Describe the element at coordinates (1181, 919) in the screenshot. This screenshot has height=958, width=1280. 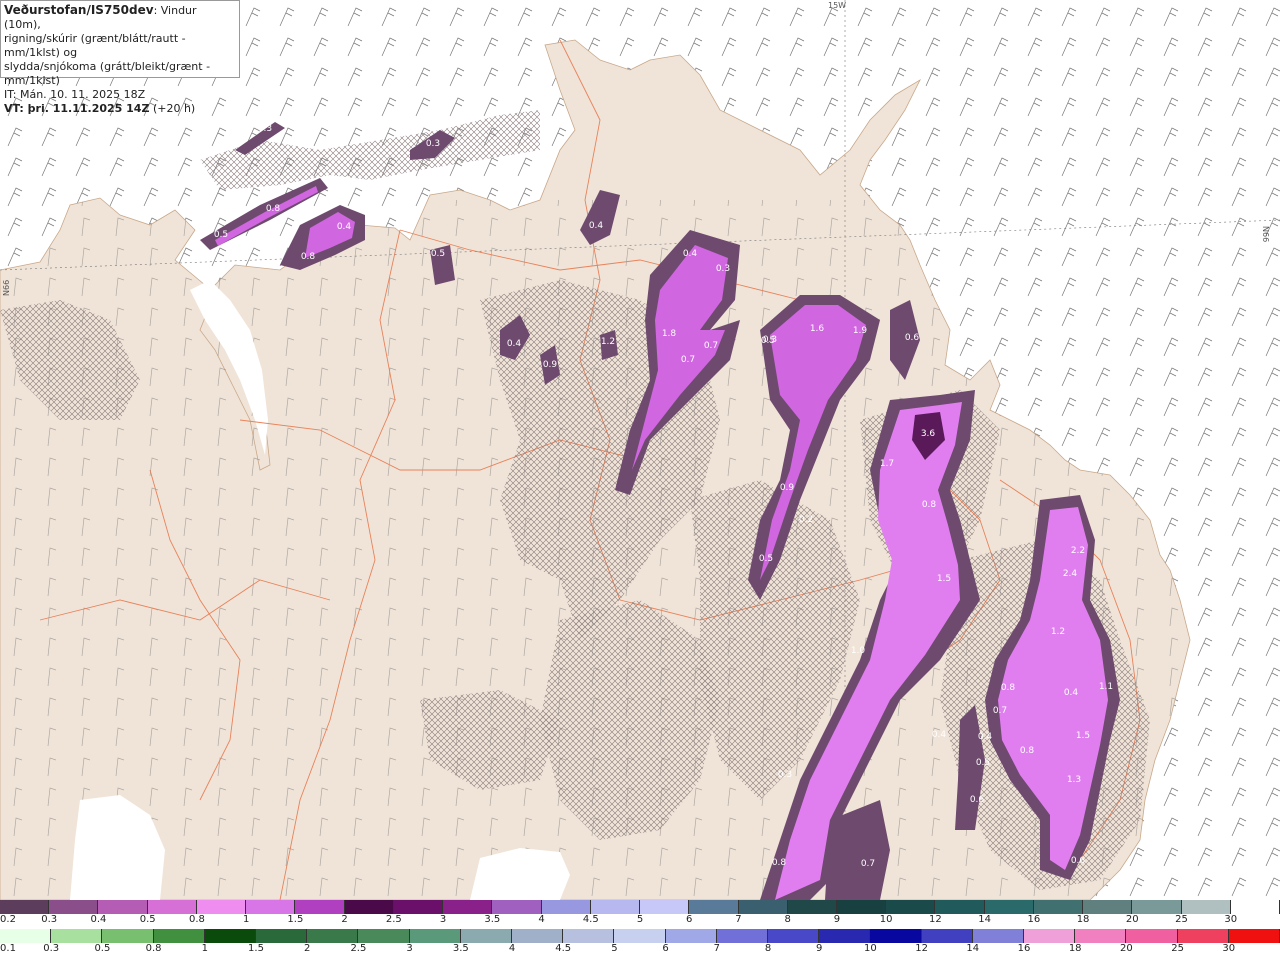
I see `snow-scale-label: 25` at that location.